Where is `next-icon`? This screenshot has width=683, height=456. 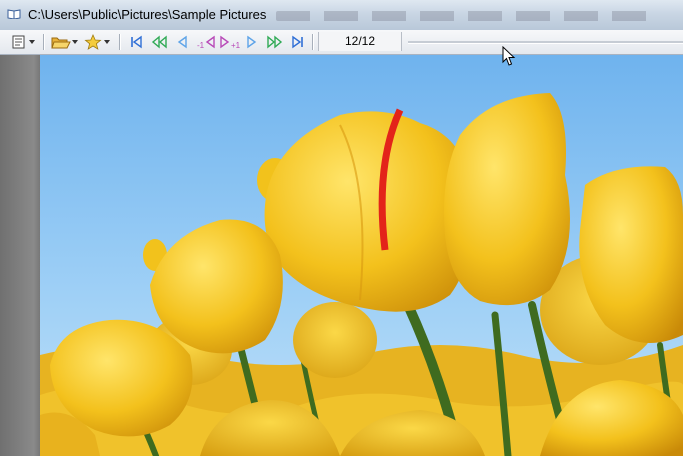 next-icon is located at coordinates (252, 42).